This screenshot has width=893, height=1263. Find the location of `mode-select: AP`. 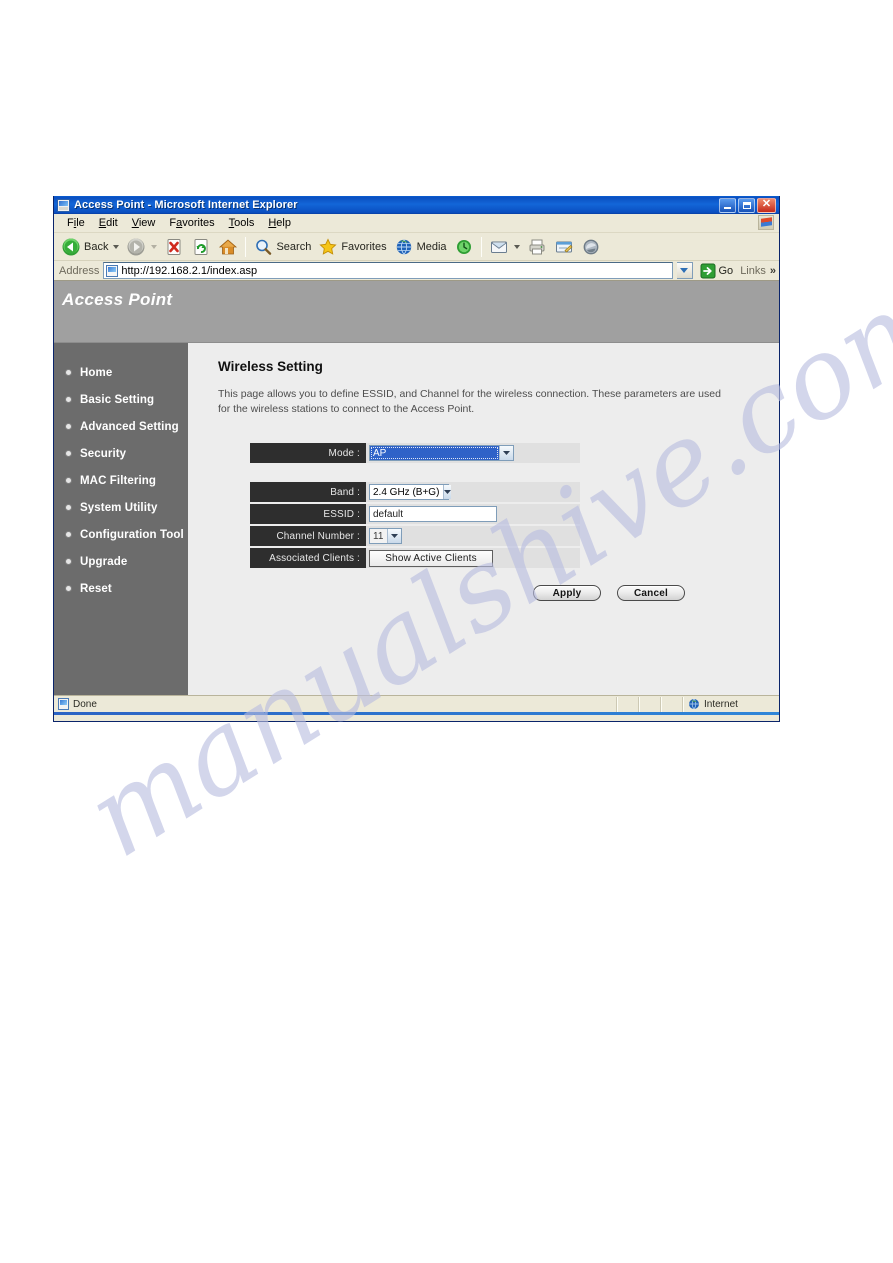

mode-select: AP is located at coordinates (441, 453).